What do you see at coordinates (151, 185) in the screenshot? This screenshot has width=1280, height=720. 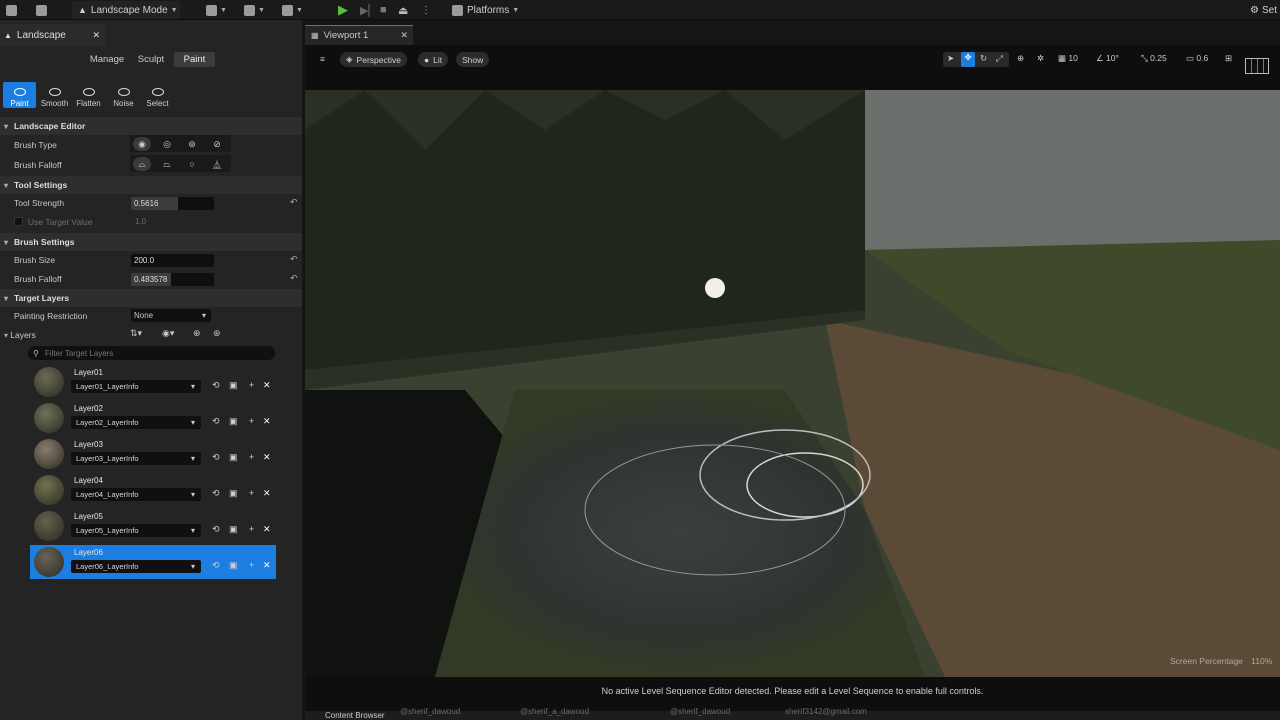 I see `section-tool-settings: Tool Settings` at bounding box center [151, 185].